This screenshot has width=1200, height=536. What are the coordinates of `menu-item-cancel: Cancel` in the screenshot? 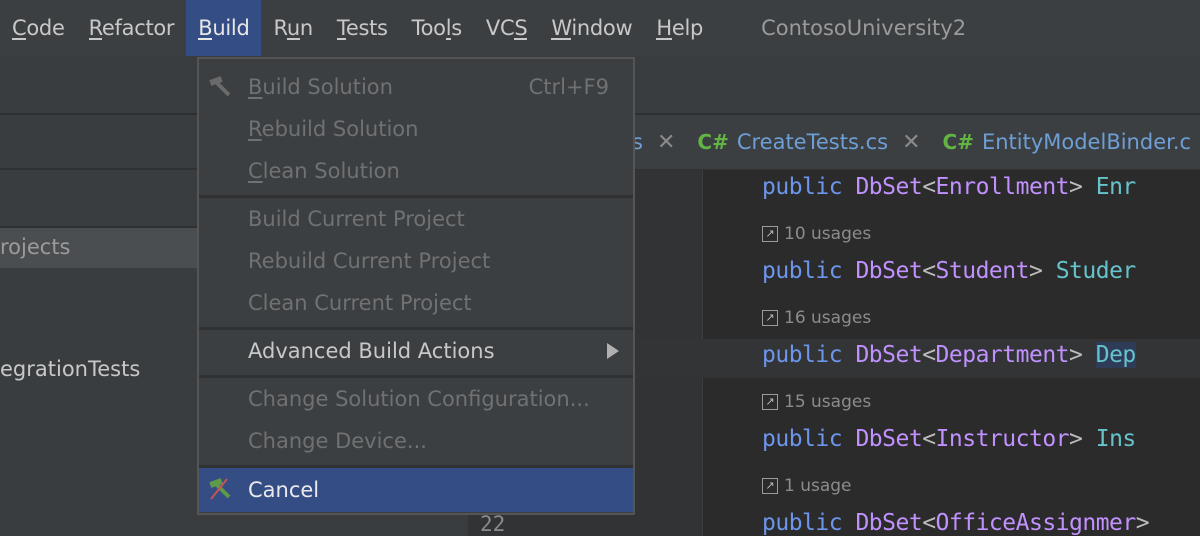 It's located at (416, 490).